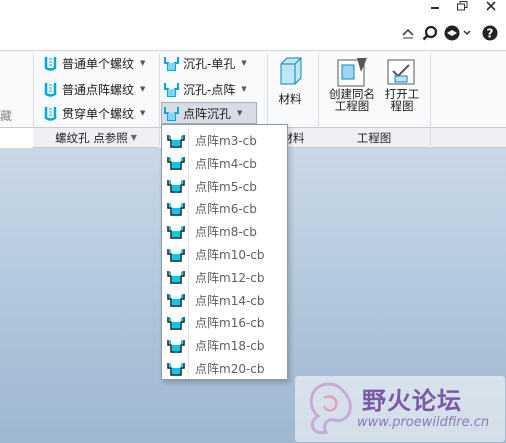  I want to click on dropdown-item: 点阵m3-cb, so click(224, 140).